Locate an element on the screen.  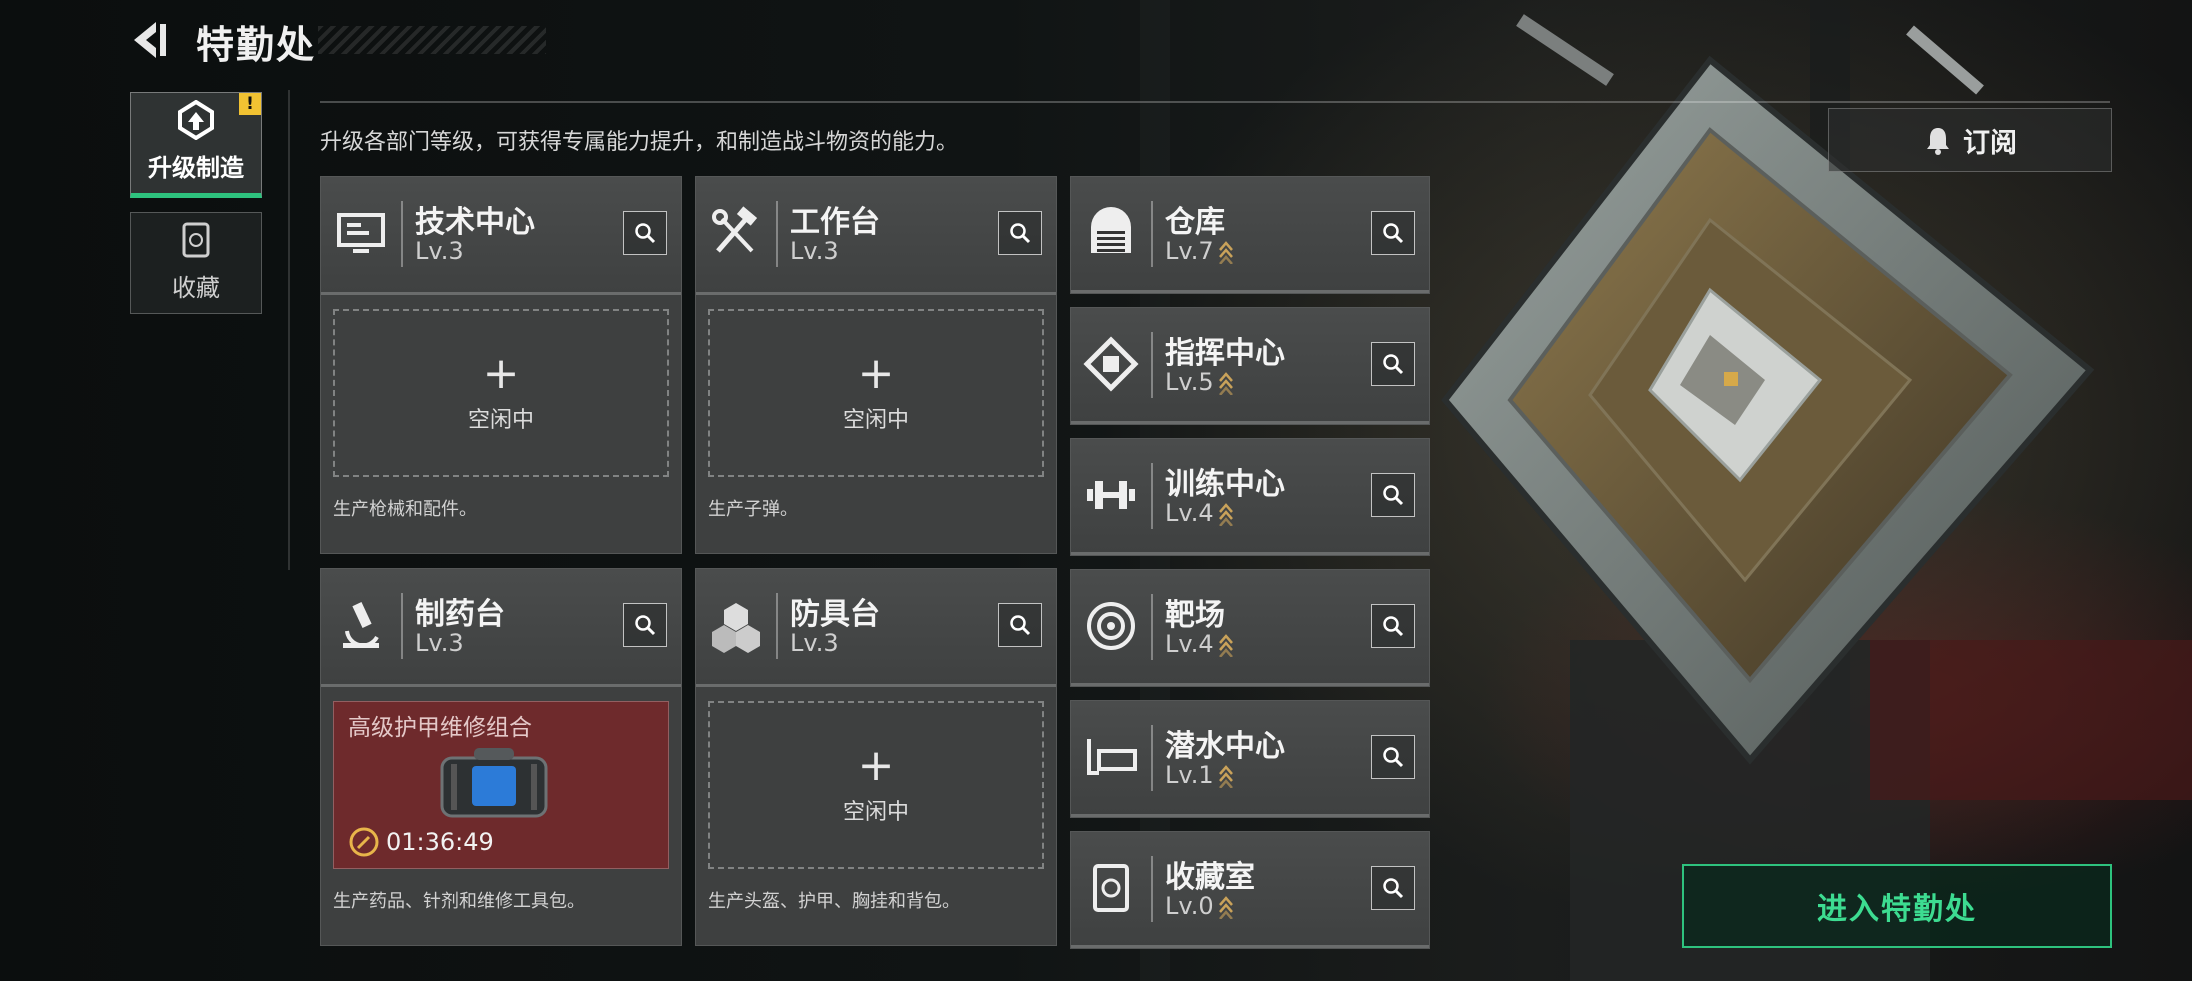
facility-header: 制药台 Lv.3 is located at coordinates (501, 628).